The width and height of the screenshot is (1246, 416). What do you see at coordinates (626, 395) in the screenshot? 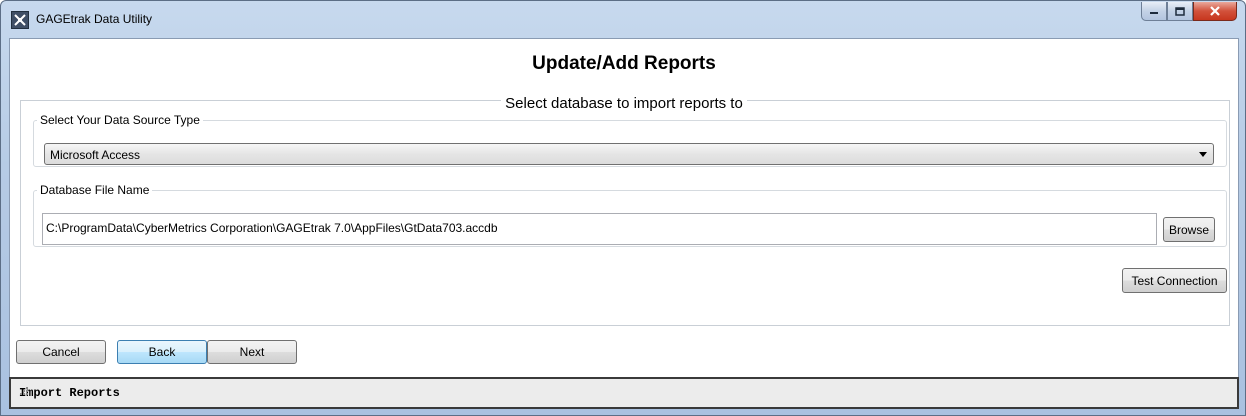
I see `resize-grip-icon` at bounding box center [626, 395].